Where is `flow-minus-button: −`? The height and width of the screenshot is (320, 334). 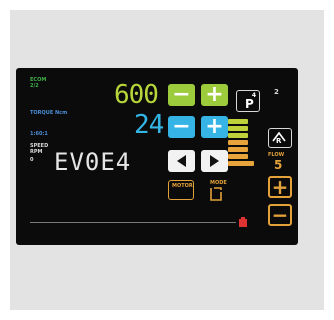
flow-minus-button: − is located at coordinates (280, 215).